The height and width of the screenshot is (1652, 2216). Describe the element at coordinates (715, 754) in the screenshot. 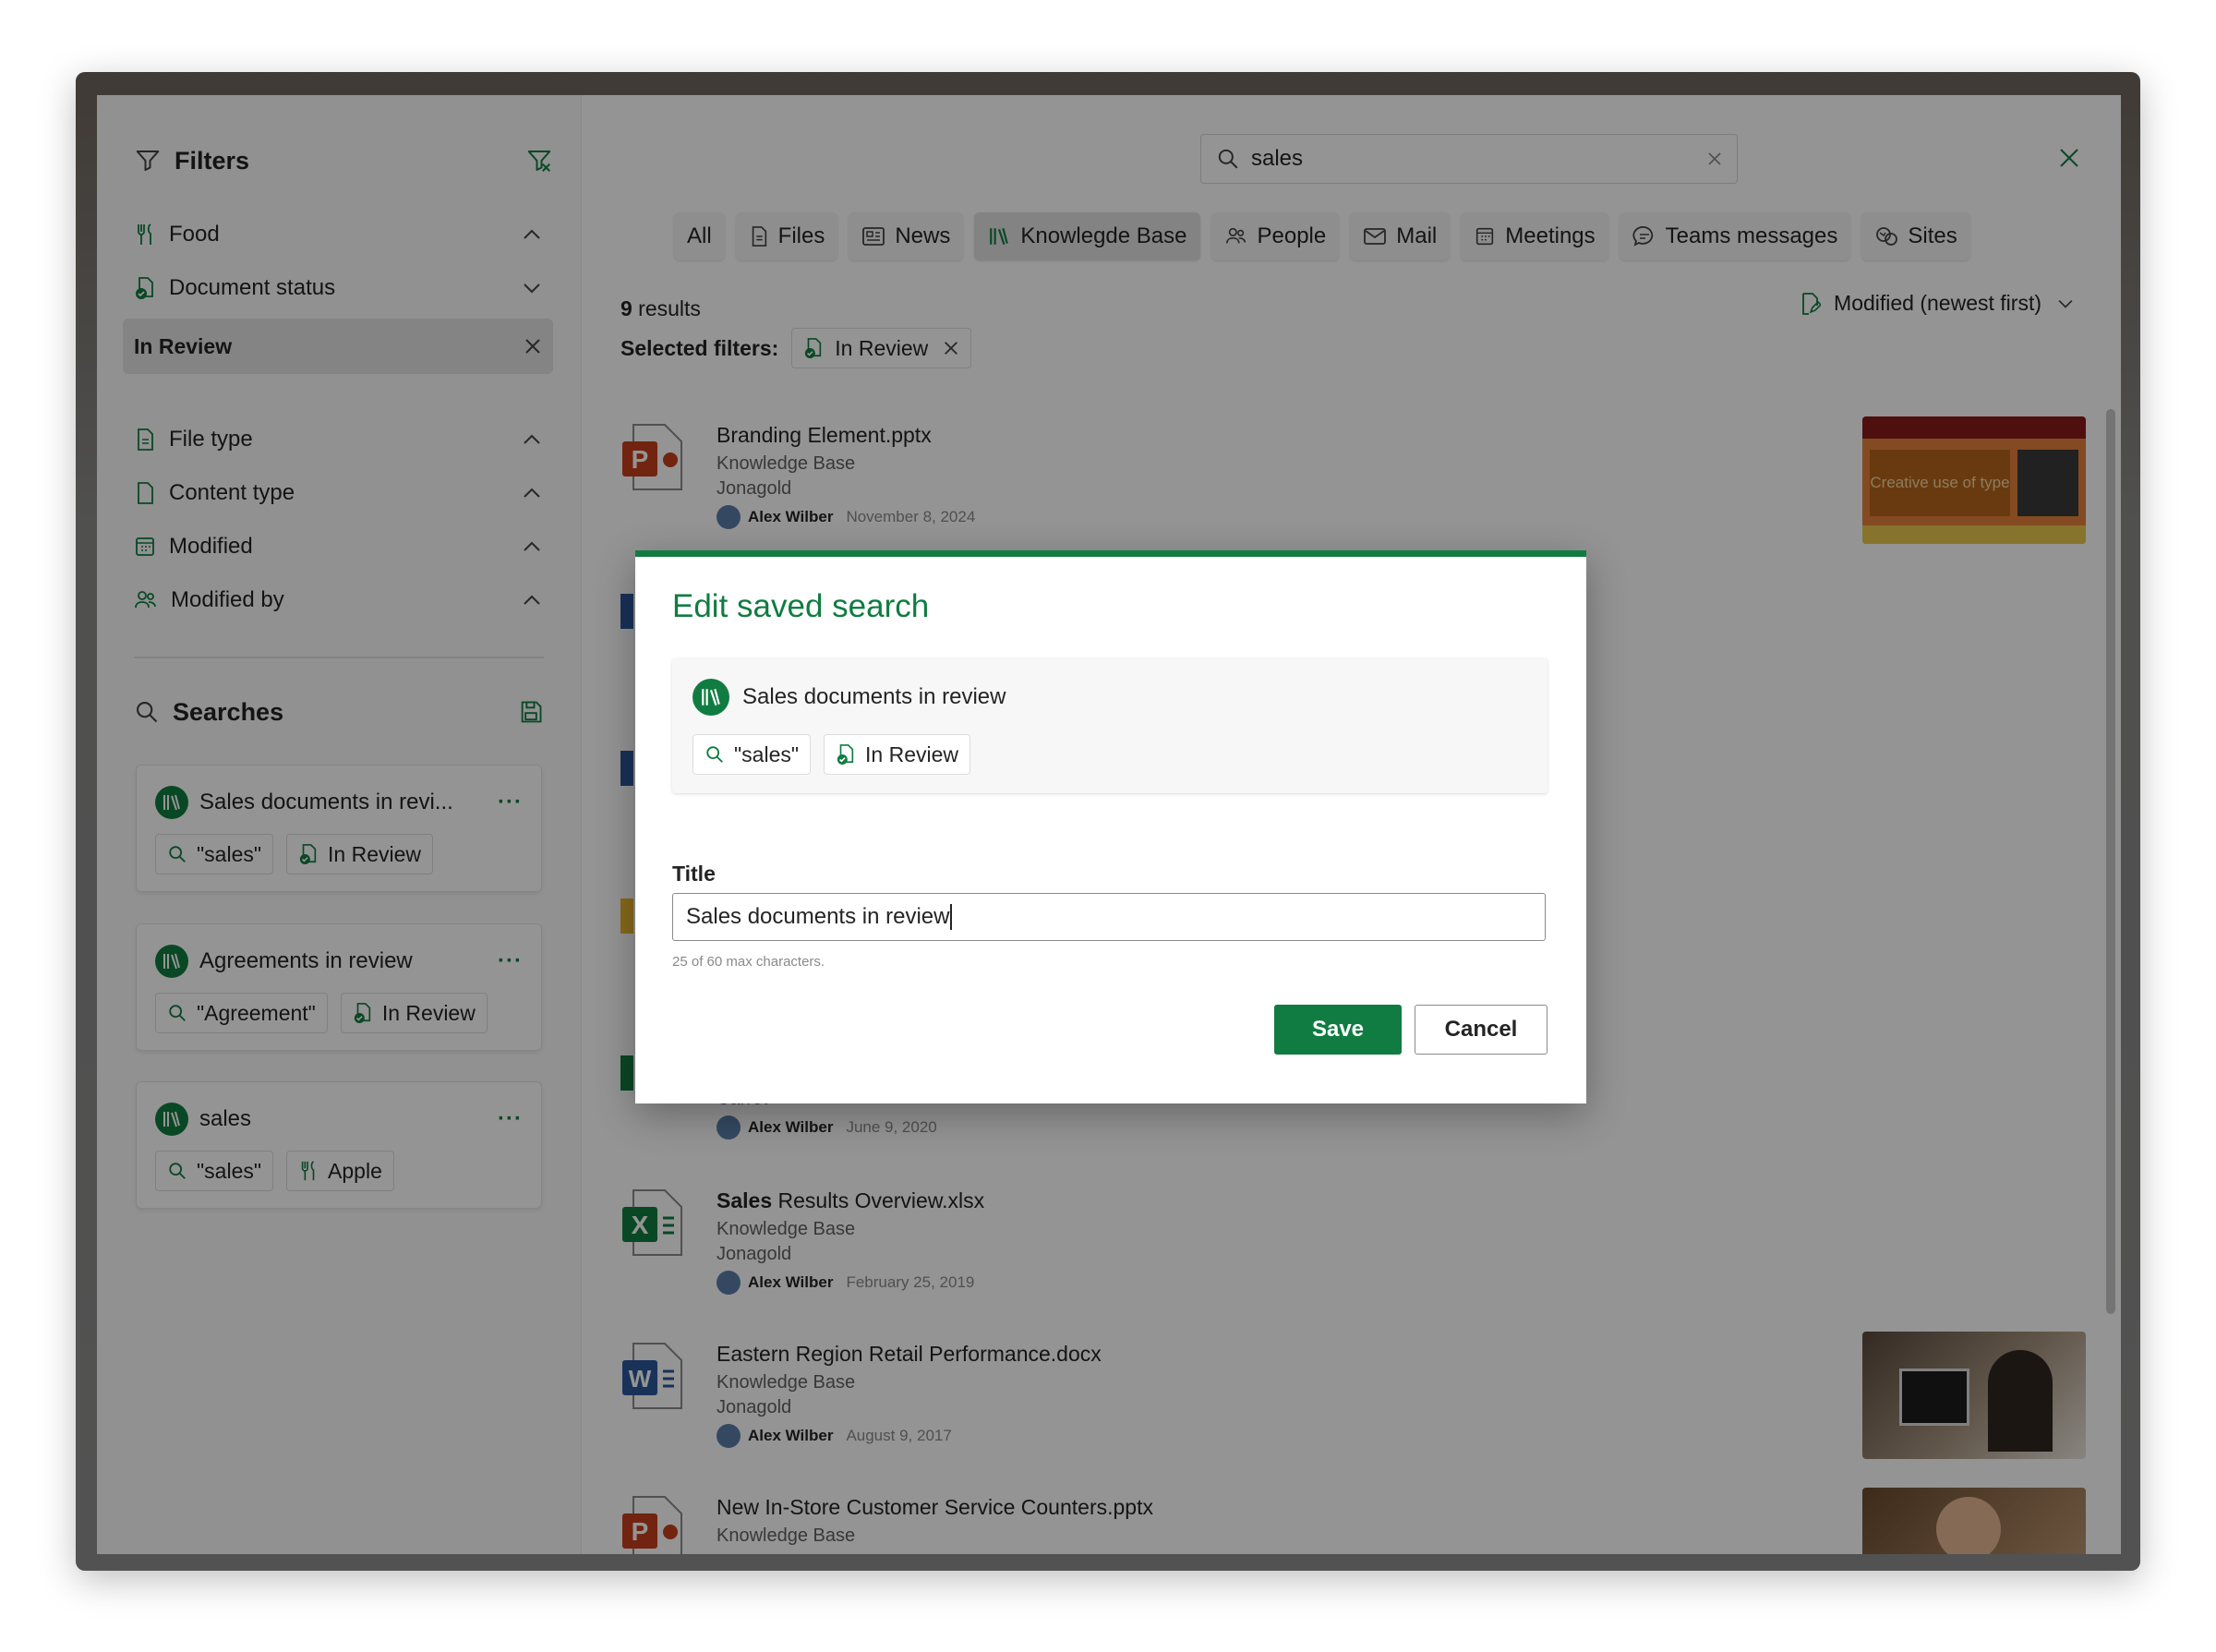

I see `search-icon` at that location.